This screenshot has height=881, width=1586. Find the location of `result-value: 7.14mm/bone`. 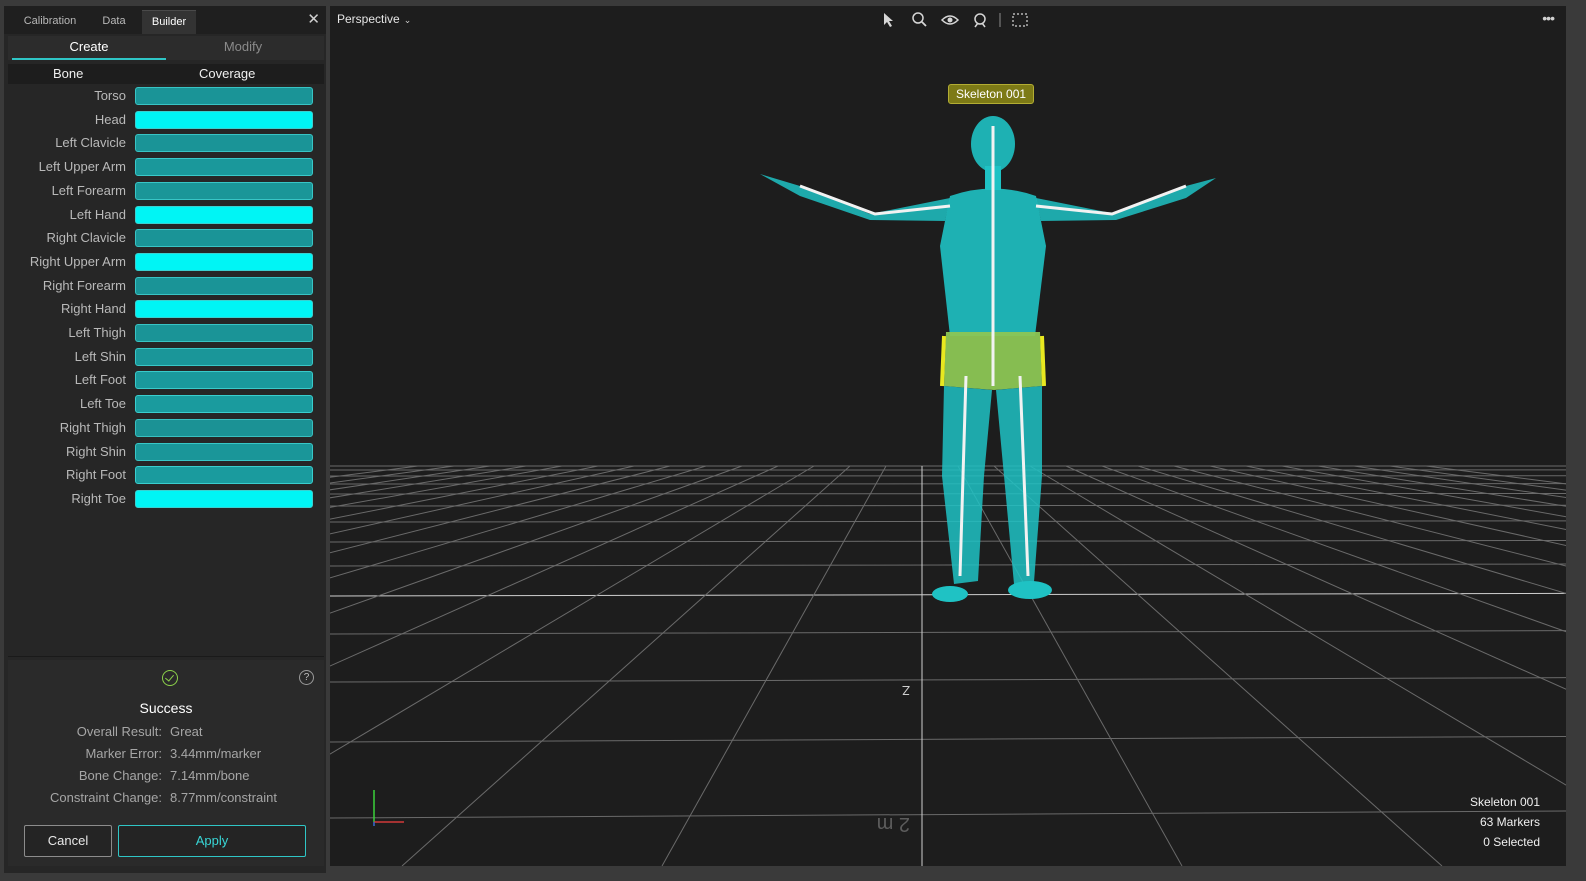

result-value: 7.14mm/bone is located at coordinates (210, 775).